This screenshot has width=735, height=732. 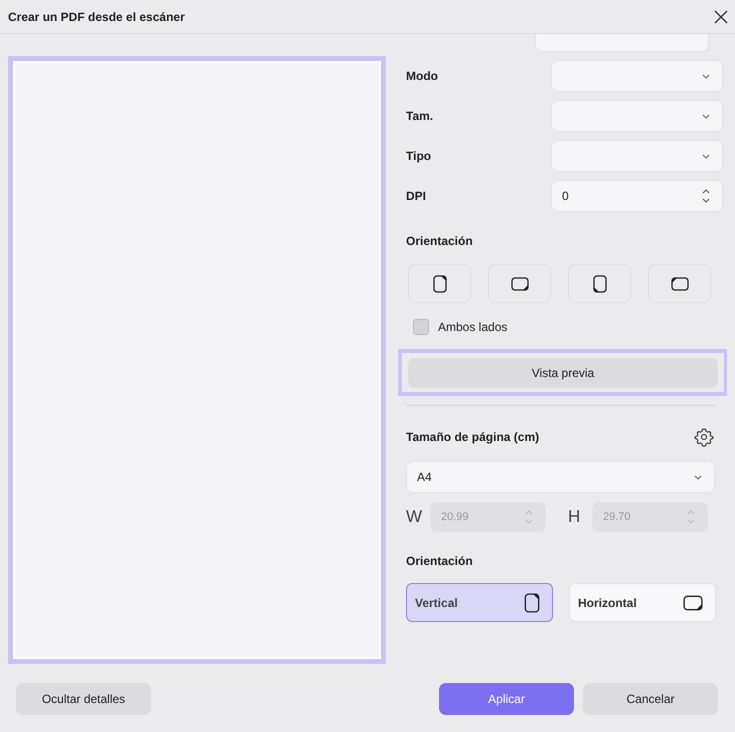 I want to click on orientation-option: Vertical, so click(x=479, y=602).